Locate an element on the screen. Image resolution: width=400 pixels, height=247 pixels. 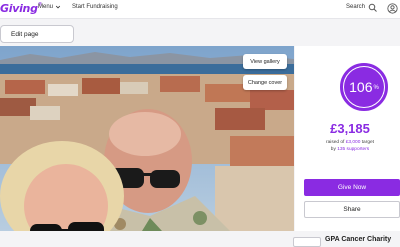
supporters-link: 135 supporters is located at coordinates (353, 149).